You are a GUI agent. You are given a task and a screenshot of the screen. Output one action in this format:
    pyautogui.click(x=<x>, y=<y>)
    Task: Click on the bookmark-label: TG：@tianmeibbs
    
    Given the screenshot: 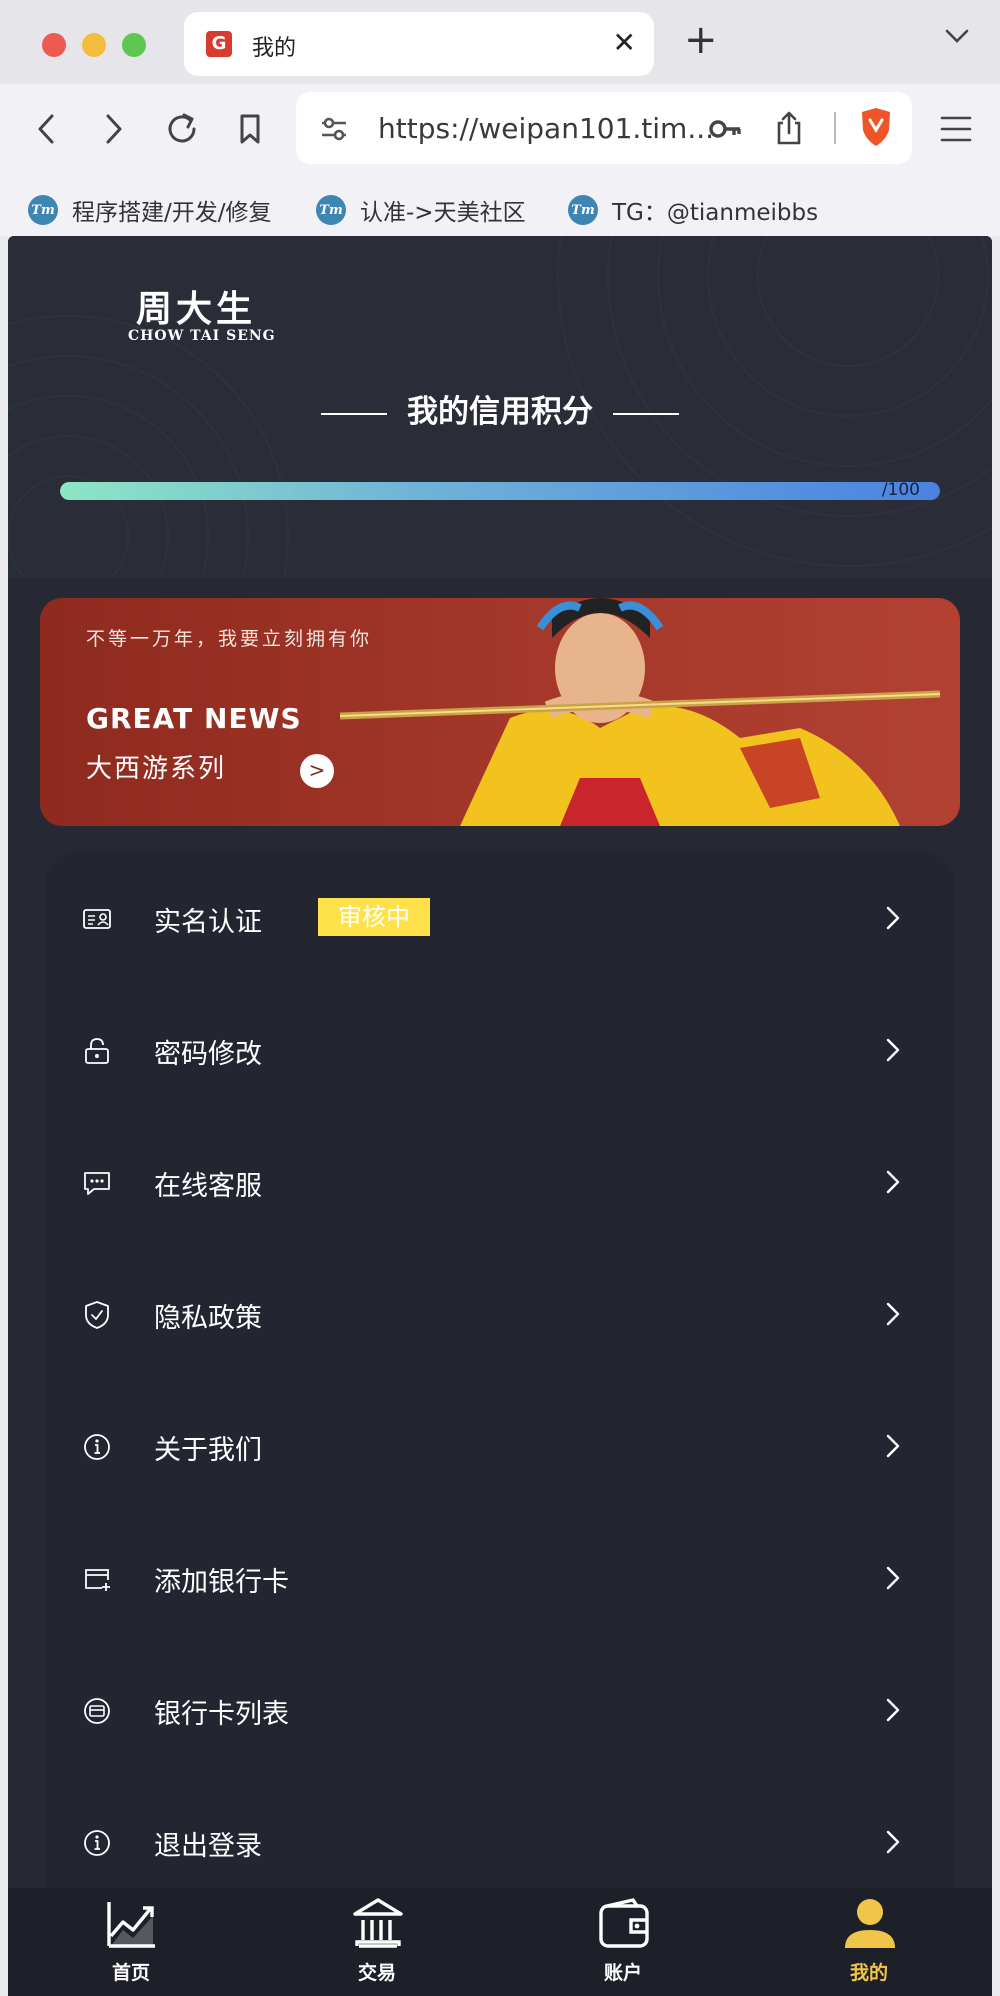 What is the action you would take?
    pyautogui.click(x=715, y=213)
    